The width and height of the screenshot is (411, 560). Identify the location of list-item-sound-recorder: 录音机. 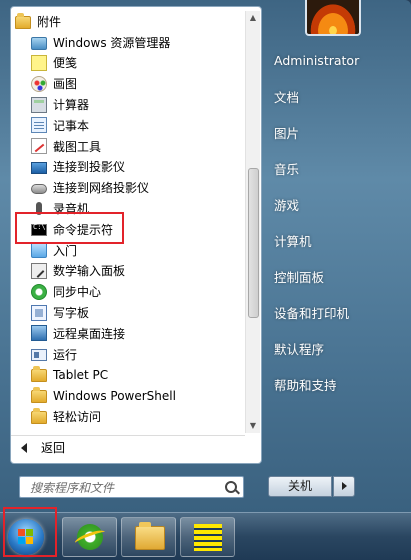
(128, 208).